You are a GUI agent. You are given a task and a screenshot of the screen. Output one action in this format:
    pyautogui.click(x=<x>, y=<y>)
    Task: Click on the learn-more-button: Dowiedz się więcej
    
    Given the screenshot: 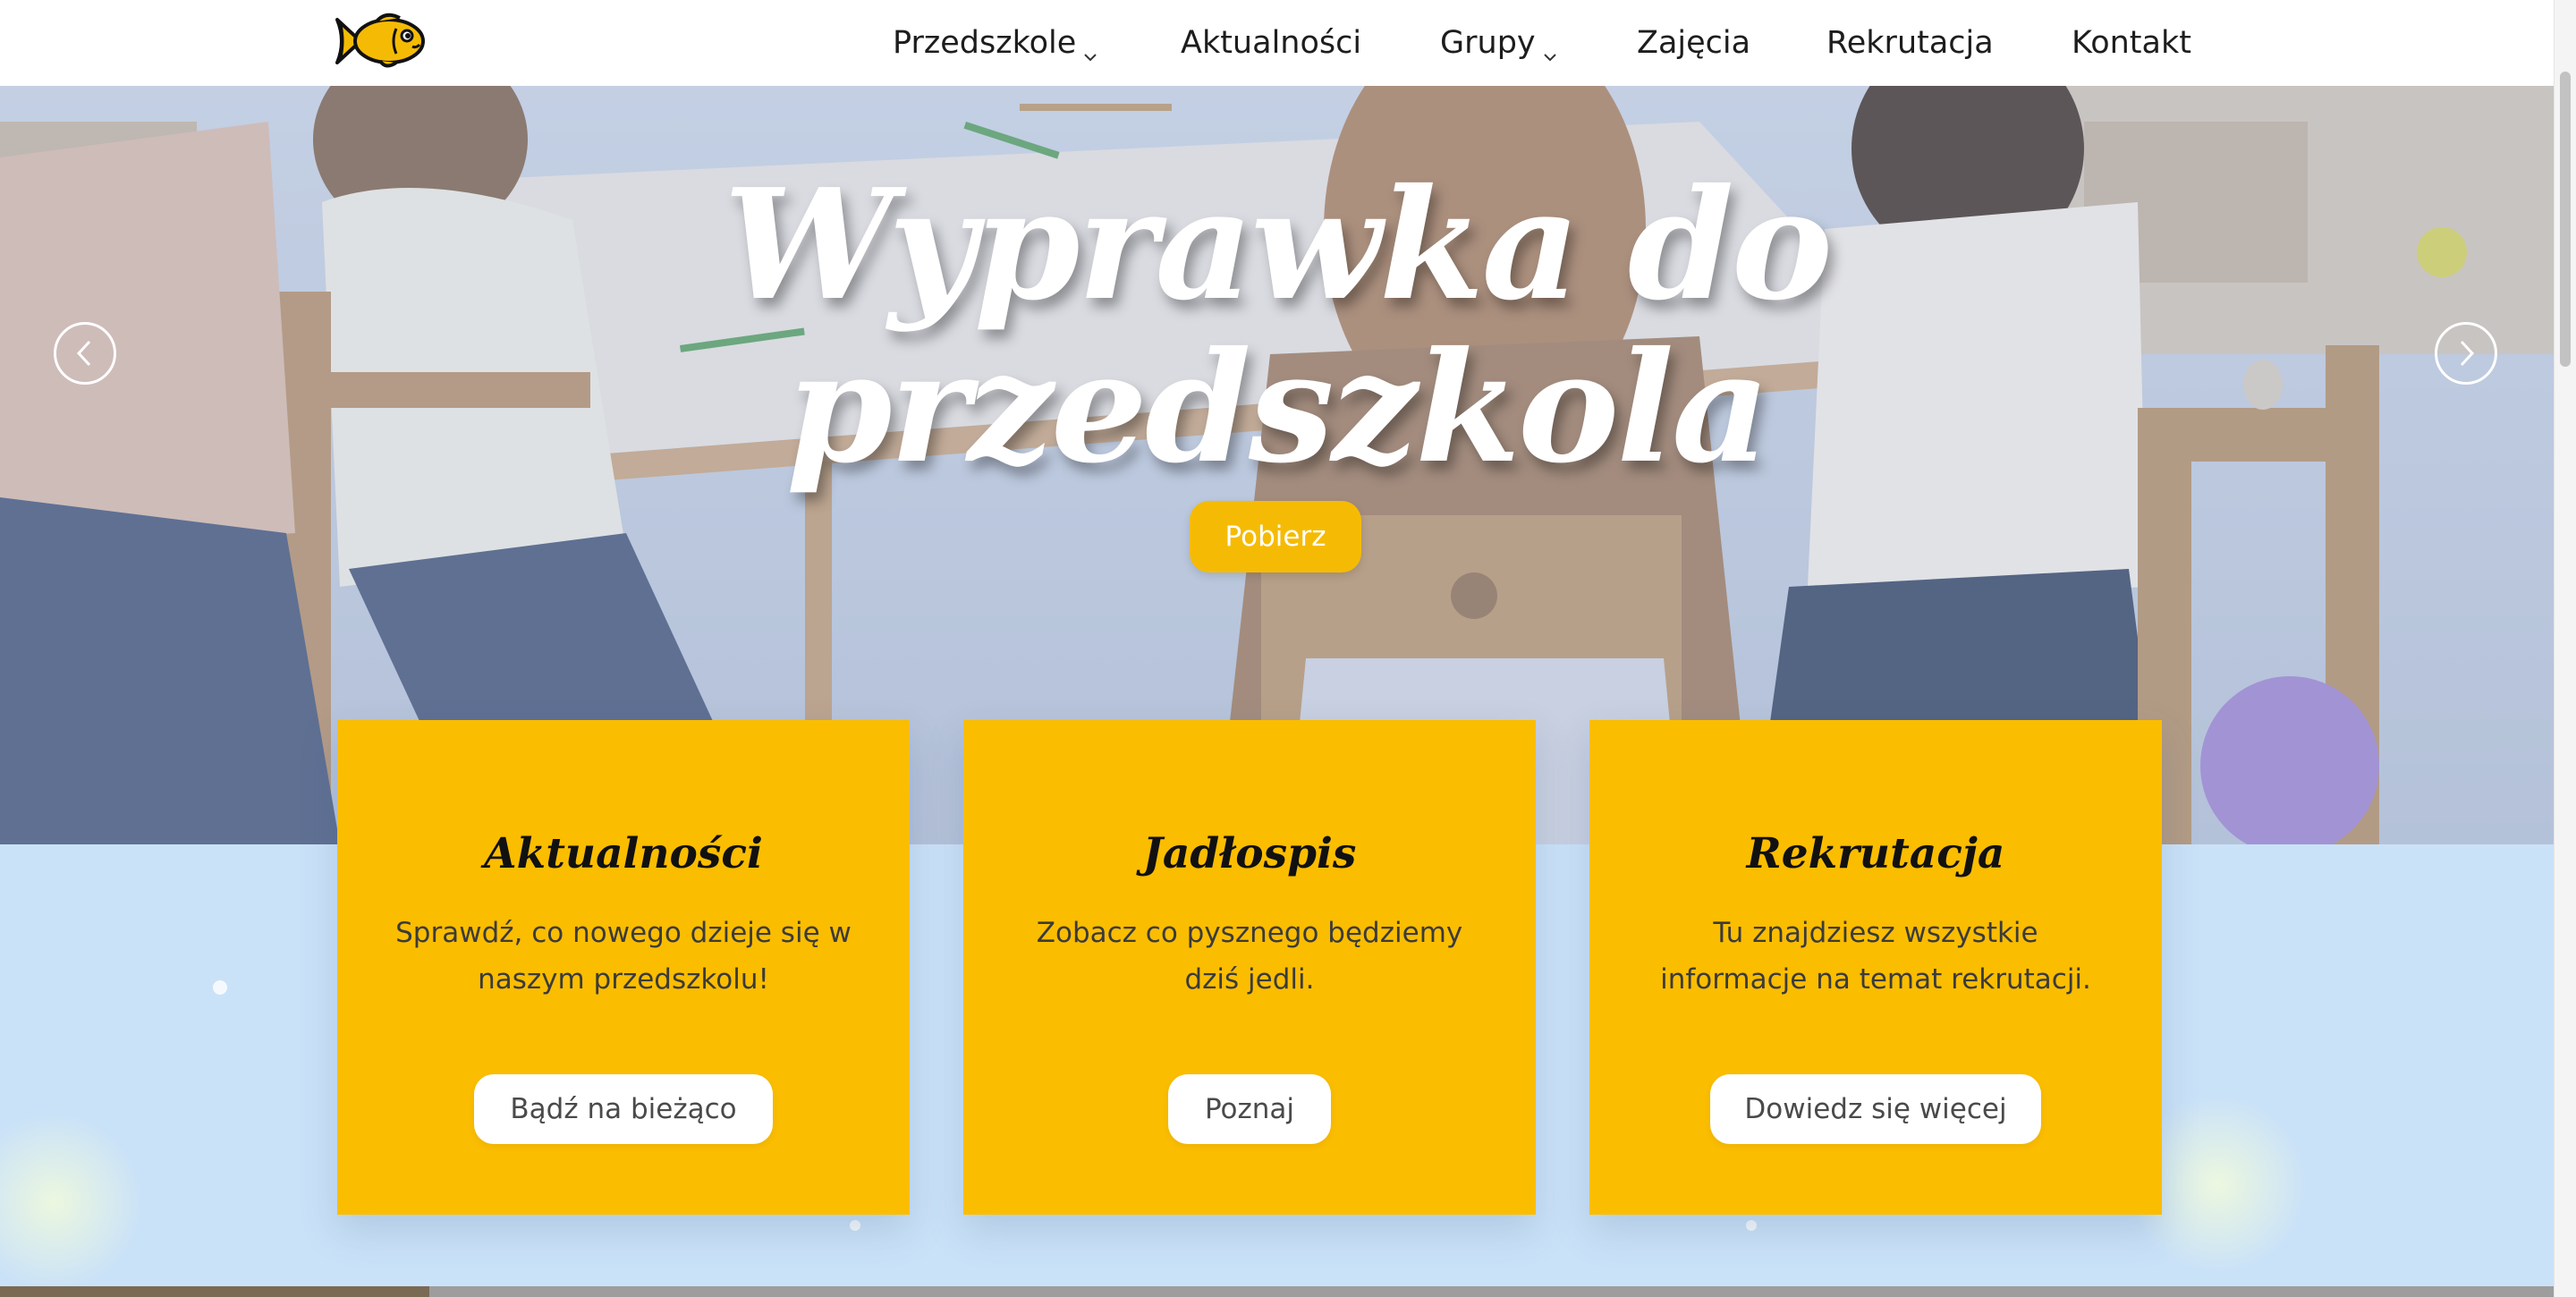 What is the action you would take?
    pyautogui.click(x=1875, y=1109)
    